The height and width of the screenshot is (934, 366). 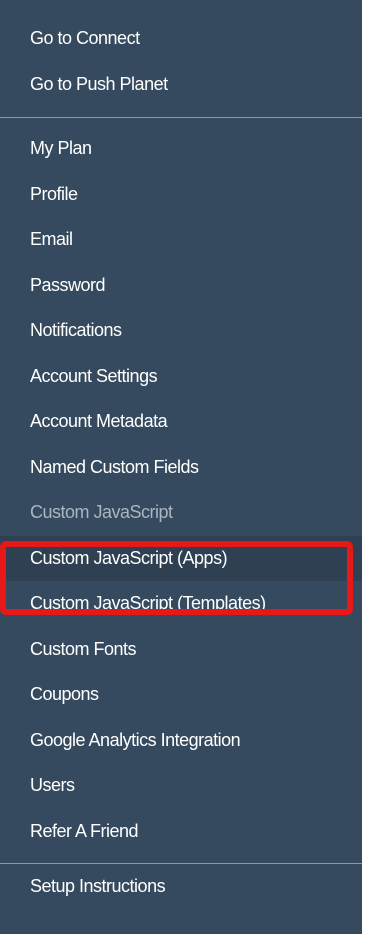 I want to click on menu-item-coupons: Coupons, so click(x=181, y=695).